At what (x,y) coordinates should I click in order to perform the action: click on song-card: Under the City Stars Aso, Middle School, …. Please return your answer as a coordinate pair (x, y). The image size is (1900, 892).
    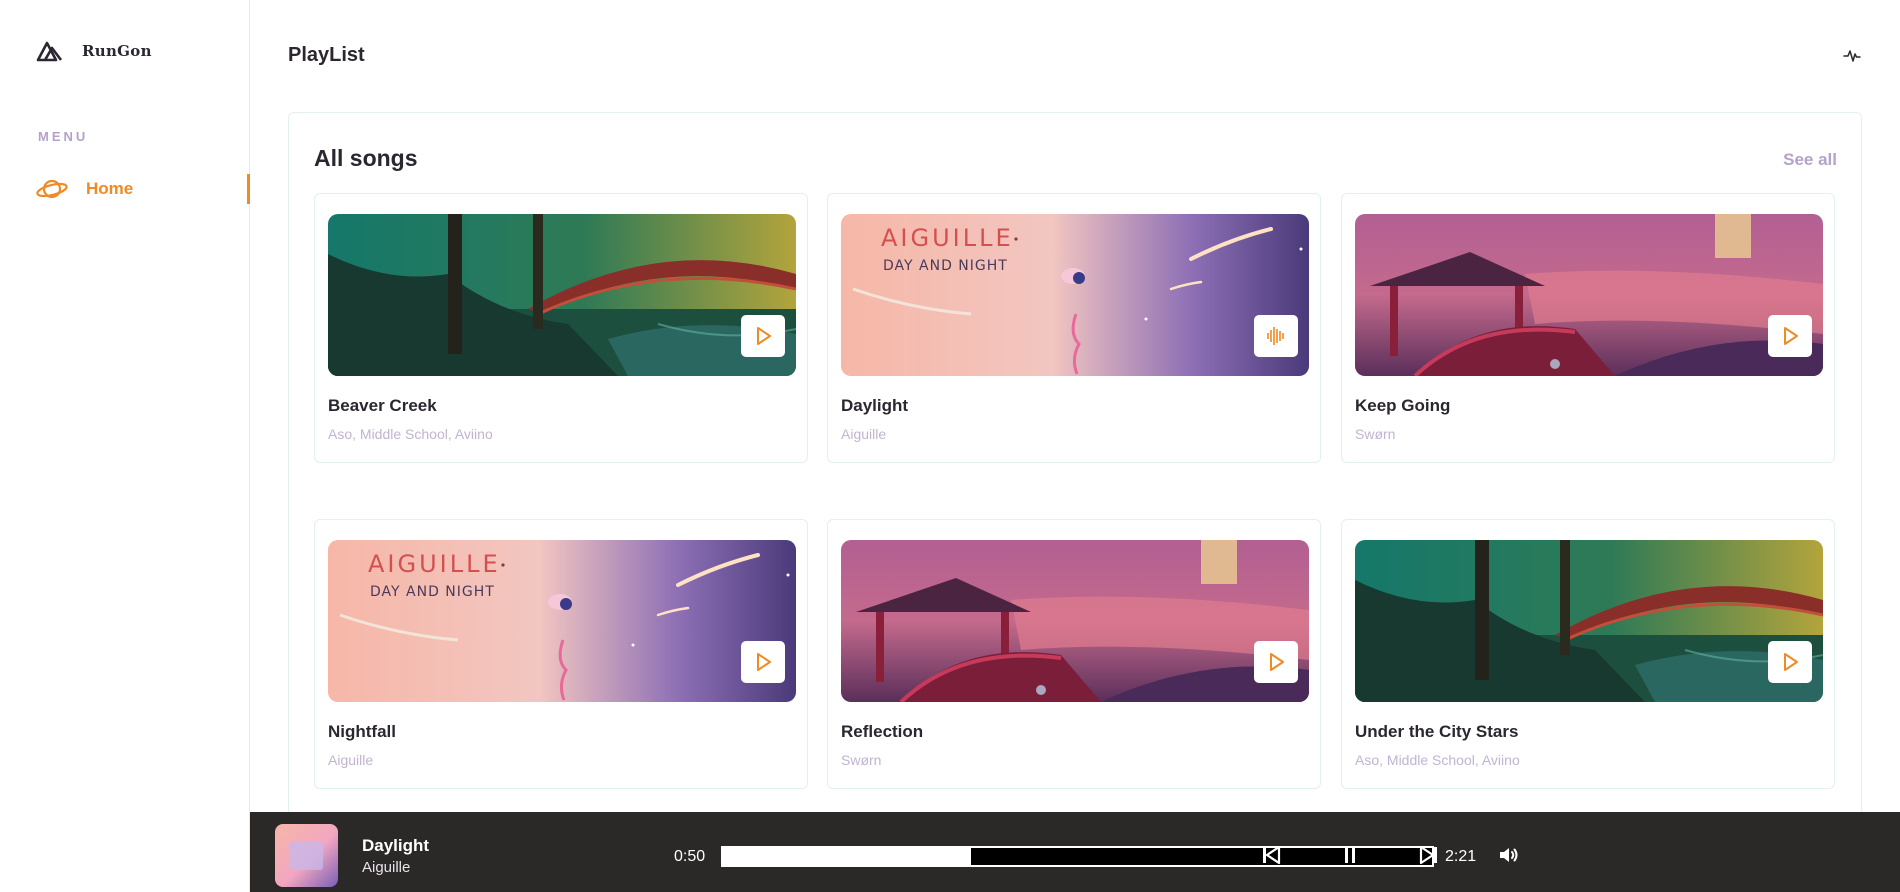
    Looking at the image, I should click on (1588, 654).